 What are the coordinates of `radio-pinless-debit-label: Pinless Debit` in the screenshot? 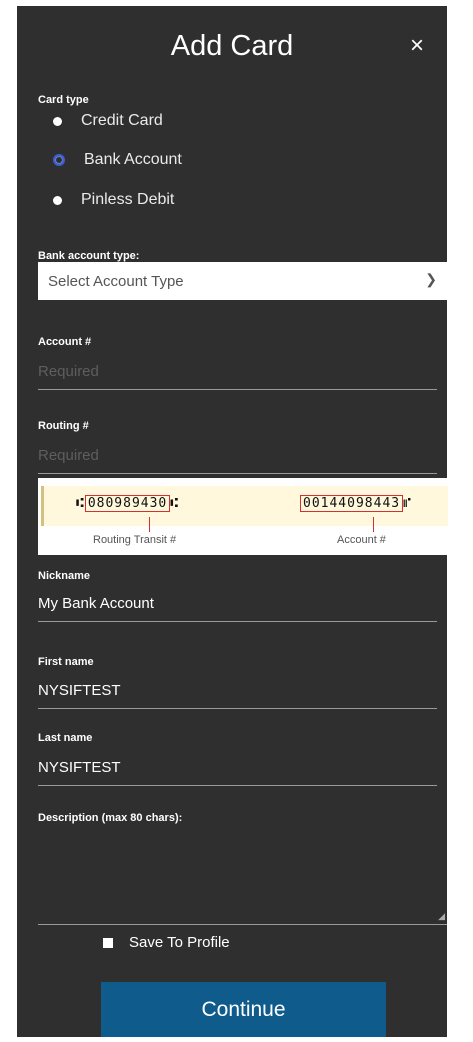 It's located at (128, 199).